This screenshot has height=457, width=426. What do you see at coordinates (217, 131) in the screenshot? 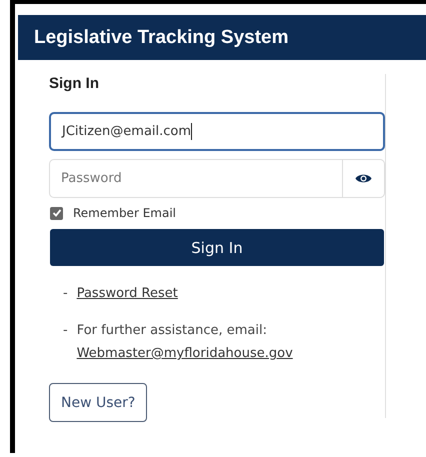
I see `email-field: JCitizen@email.com` at bounding box center [217, 131].